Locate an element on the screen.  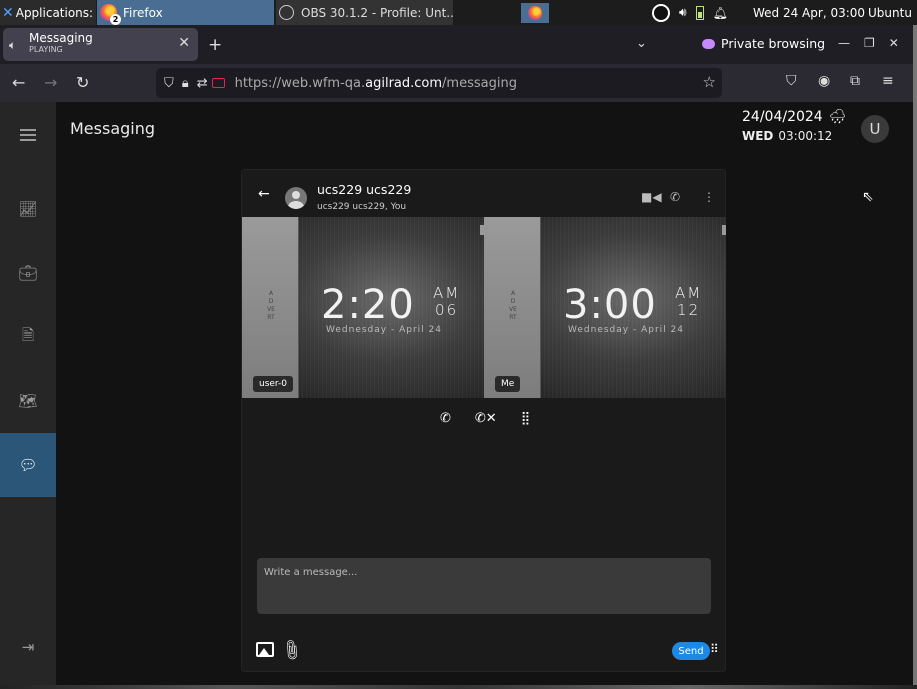
taskbar-firefox-button: 2 Firefox is located at coordinates (185, 12).